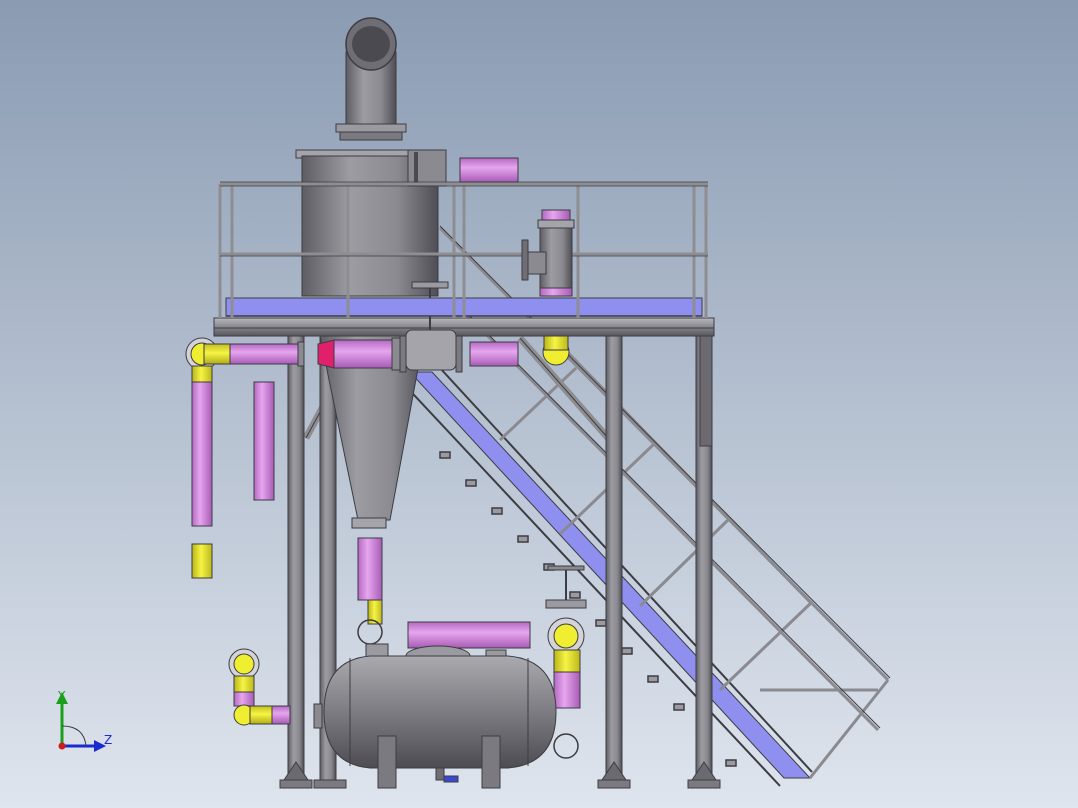 This screenshot has width=1078, height=808. What do you see at coordinates (326, 354) in the screenshot?
I see `reducer-red` at bounding box center [326, 354].